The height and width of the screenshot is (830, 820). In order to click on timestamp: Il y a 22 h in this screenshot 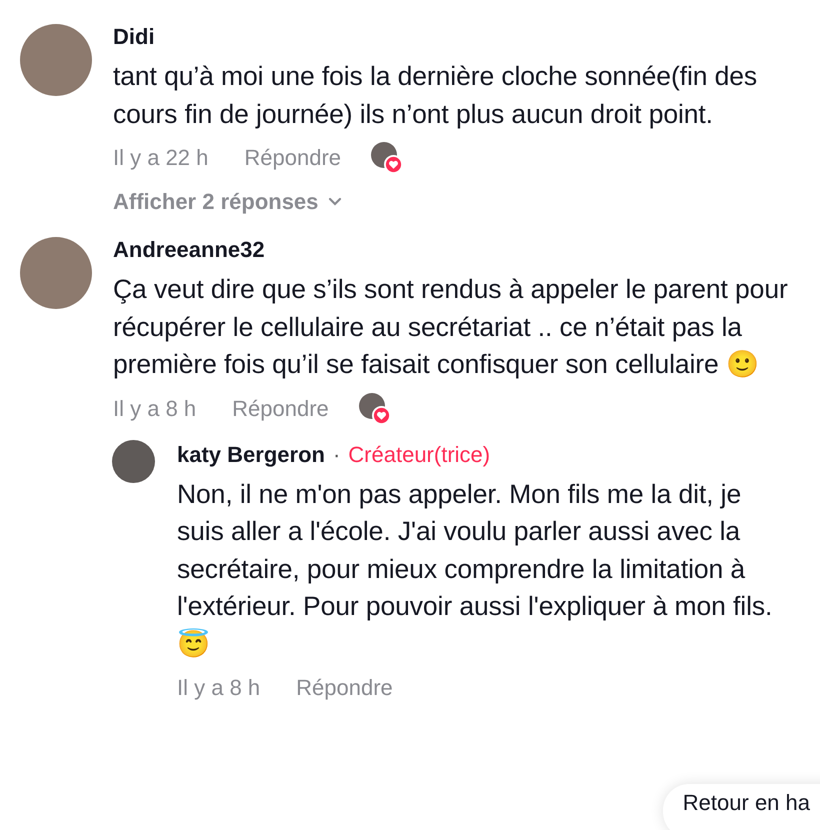, I will do `click(160, 158)`.